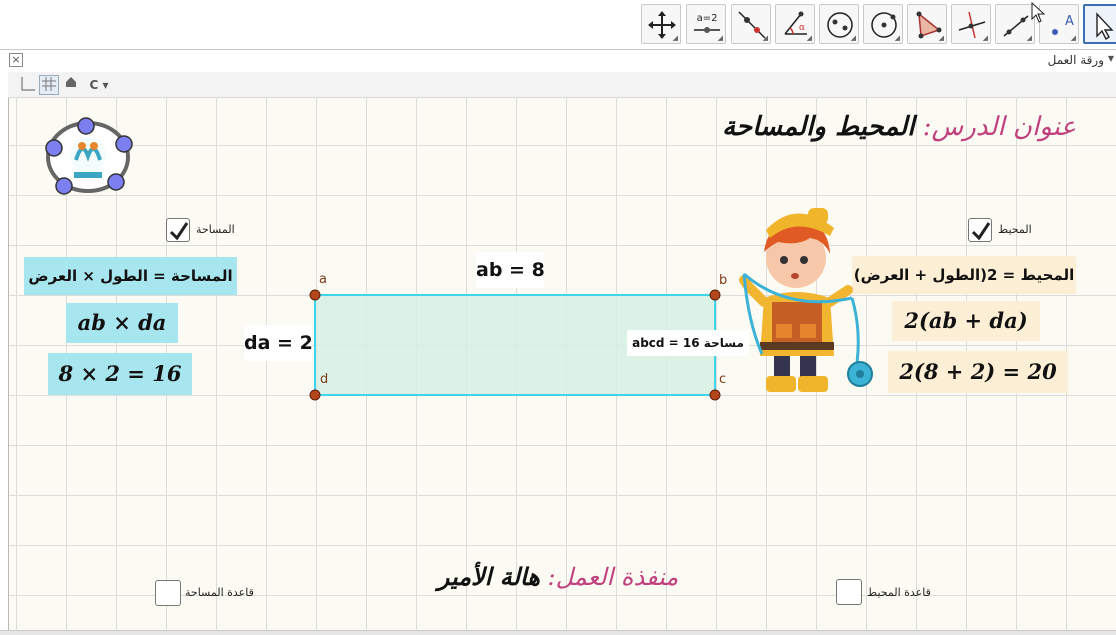 The height and width of the screenshot is (635, 1116). What do you see at coordinates (278, 343) in the screenshot?
I see `da-length-label: da = 2` at bounding box center [278, 343].